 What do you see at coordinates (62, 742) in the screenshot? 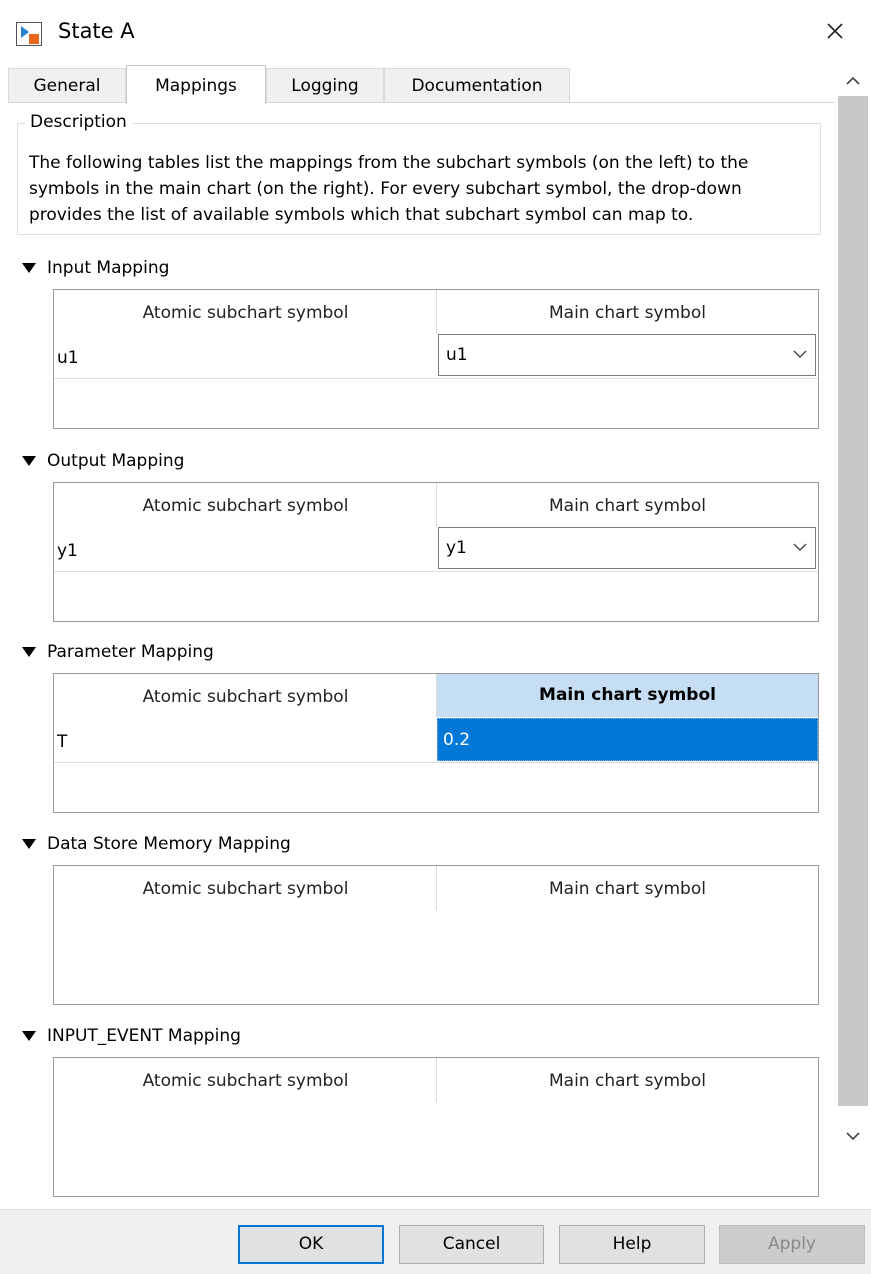
I see `subchart-symbol-cell: T` at bounding box center [62, 742].